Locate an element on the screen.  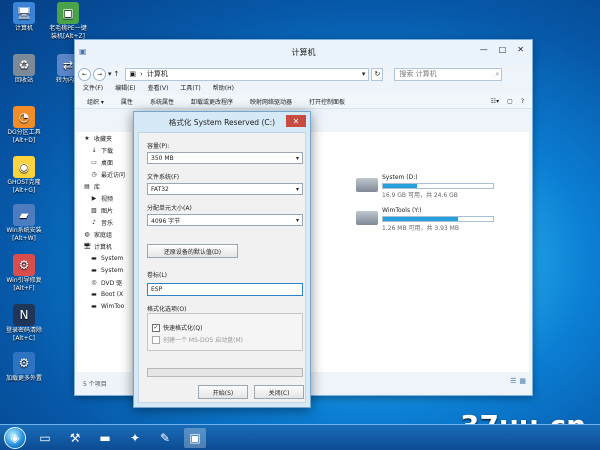
forward-button: → is located at coordinates (99, 74).